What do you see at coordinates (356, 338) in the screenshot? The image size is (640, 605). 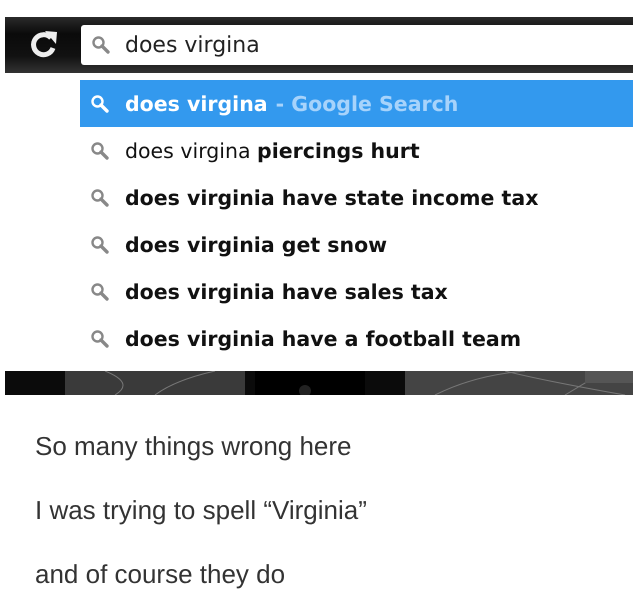 I see `suggestion-item: does virginia have a football team` at bounding box center [356, 338].